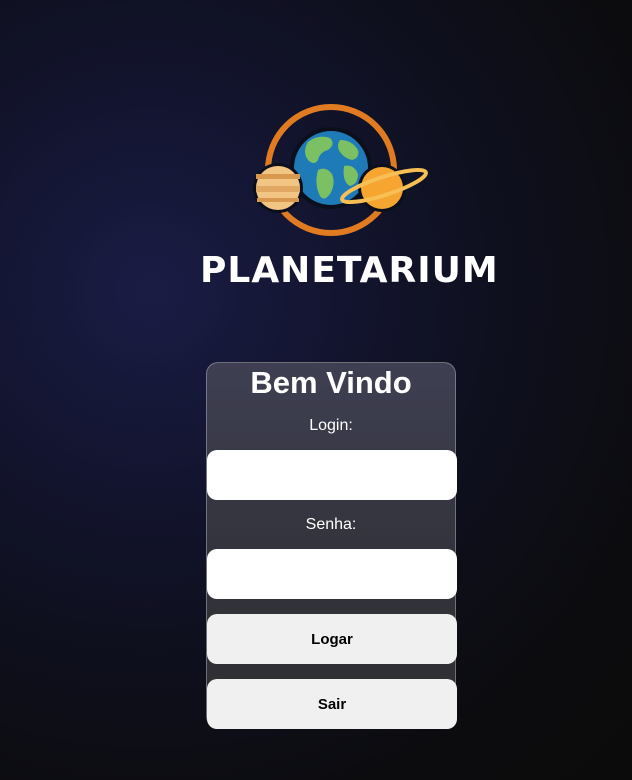 This screenshot has width=632, height=780. I want to click on login-label: Login:, so click(331, 425).